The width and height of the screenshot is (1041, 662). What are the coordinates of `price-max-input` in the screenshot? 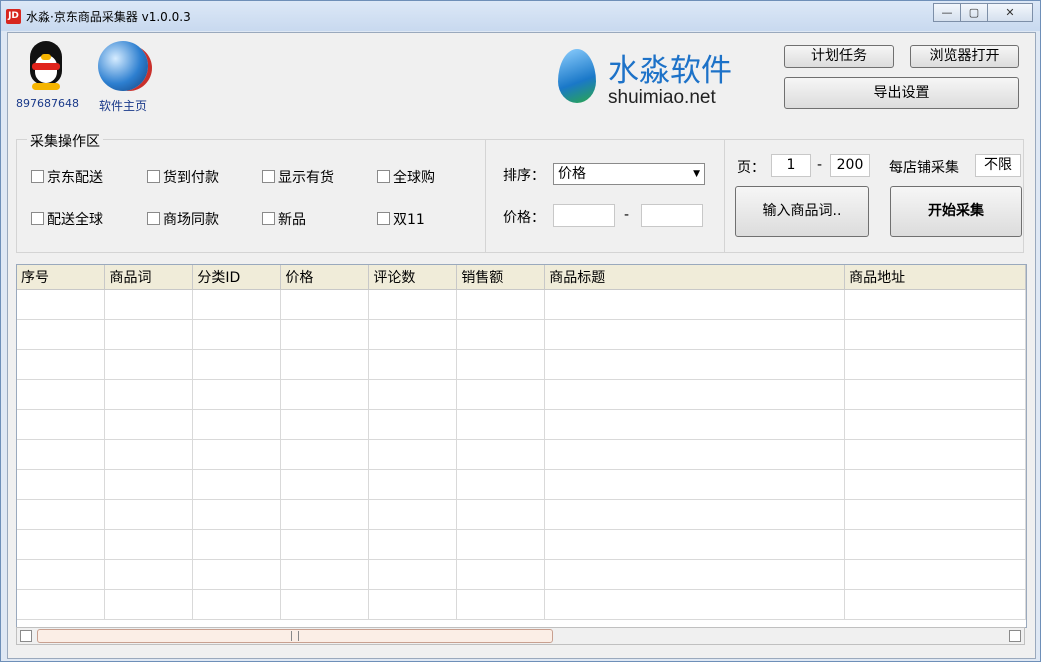 It's located at (672, 215).